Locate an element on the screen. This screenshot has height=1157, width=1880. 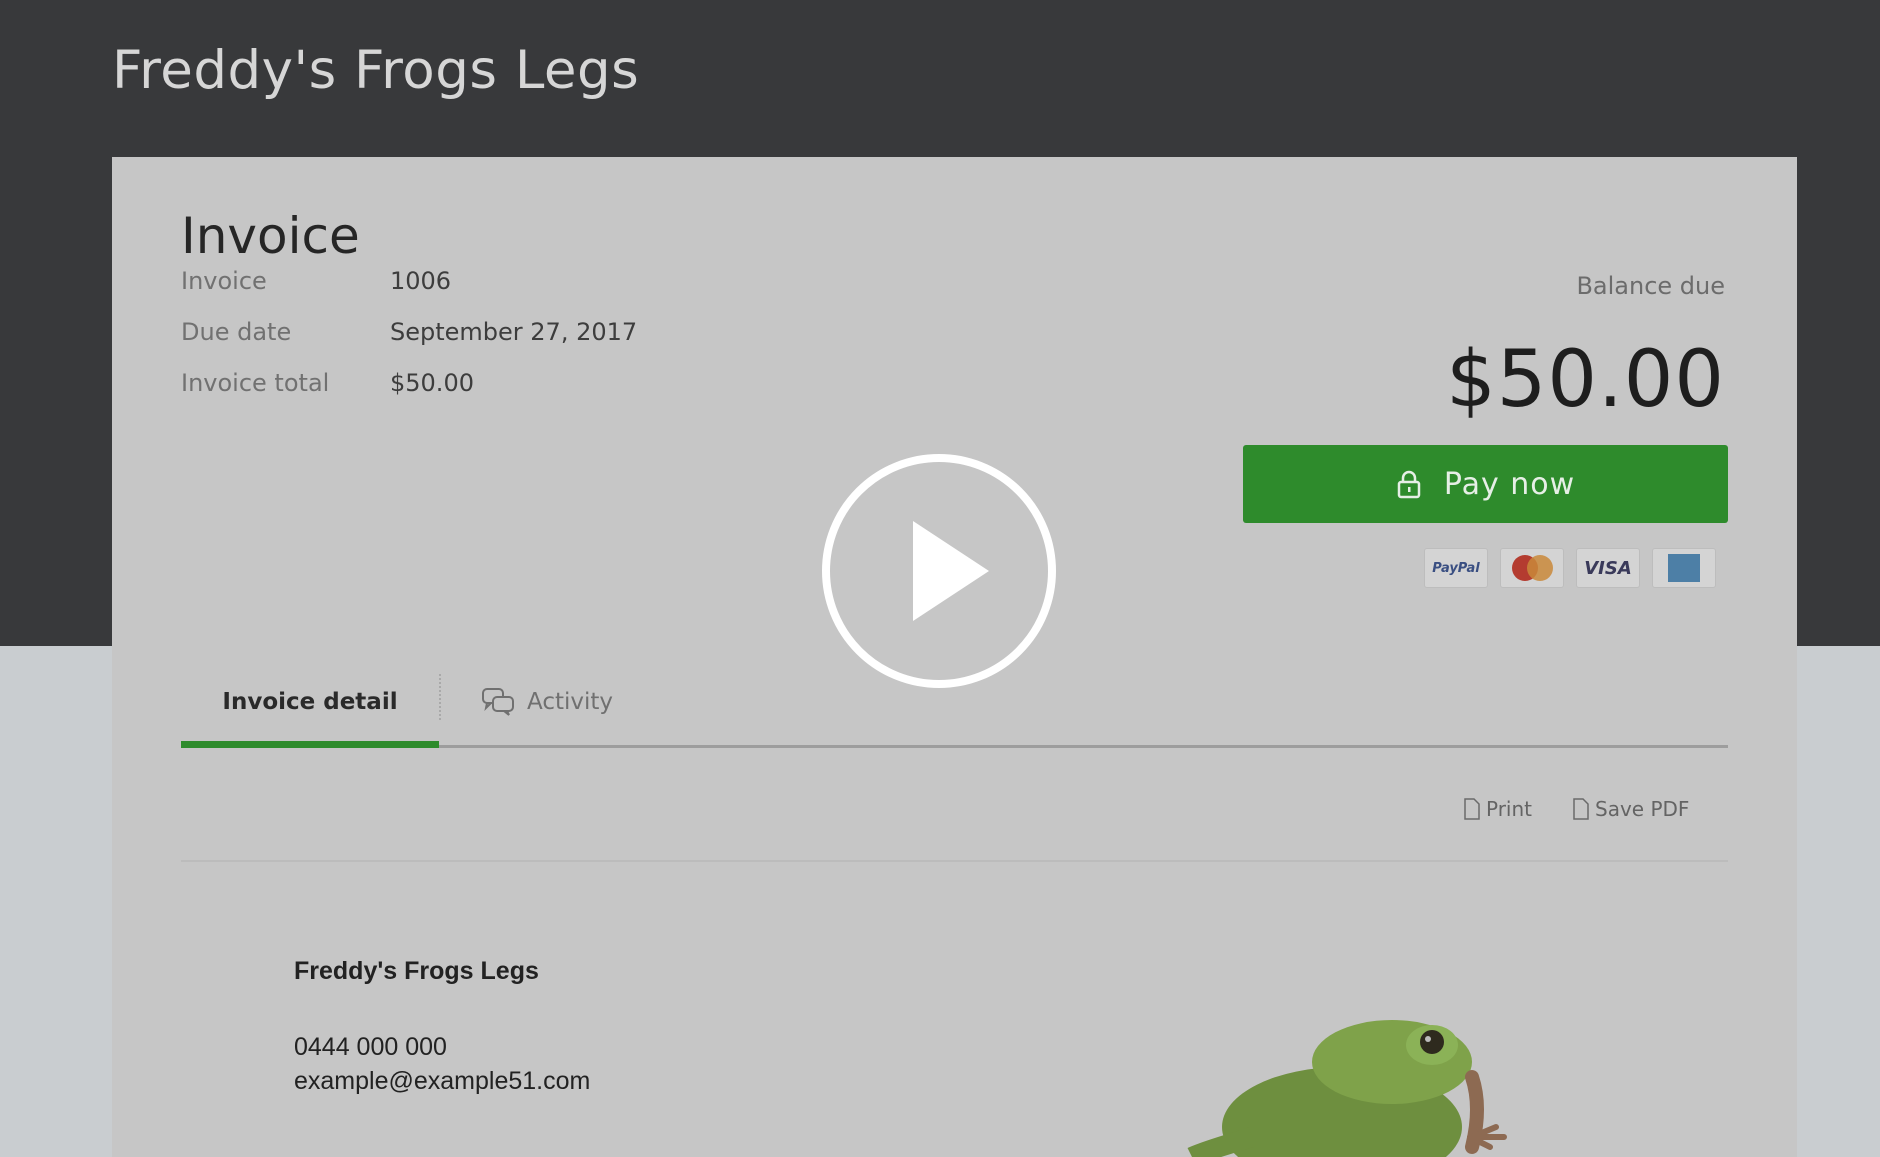
print-label: Print is located at coordinates (1509, 809).